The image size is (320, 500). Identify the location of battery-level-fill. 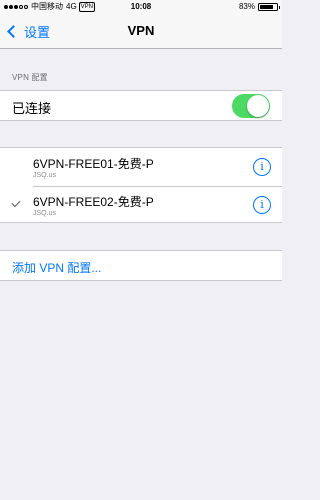
(267, 7).